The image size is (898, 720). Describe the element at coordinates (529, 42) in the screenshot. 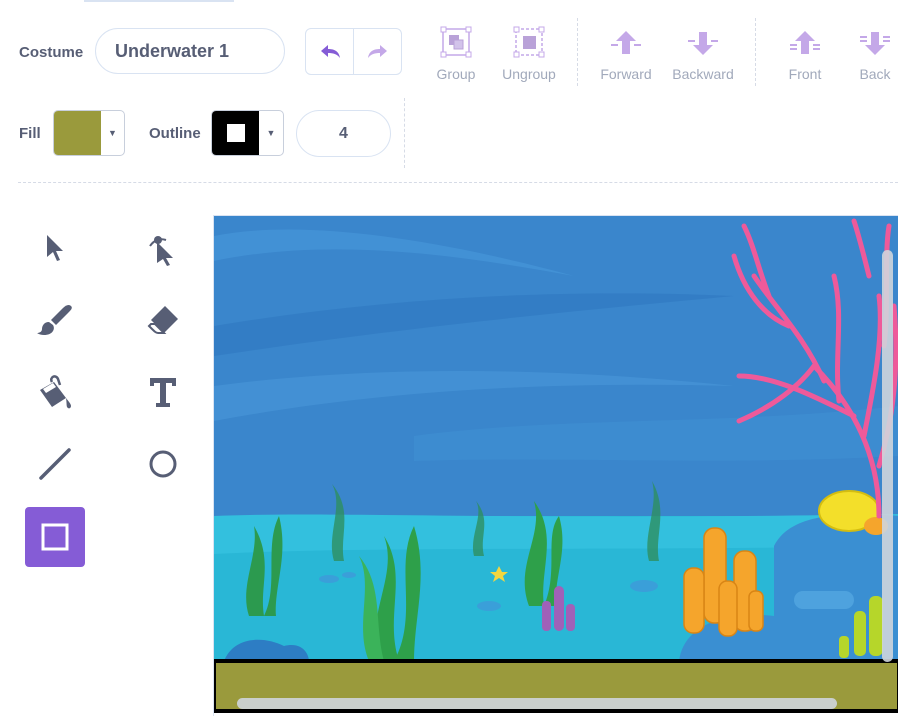

I see `ungroup-icon` at that location.